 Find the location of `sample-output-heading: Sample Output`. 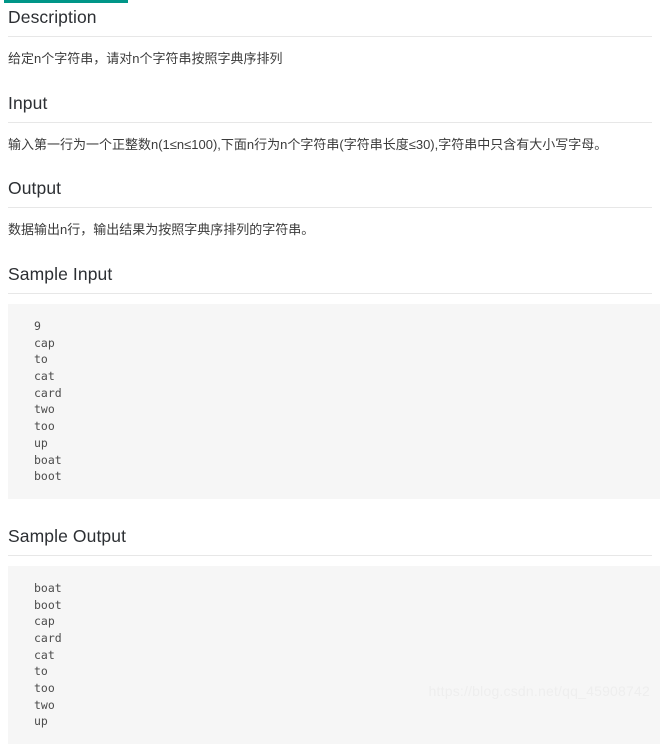

sample-output-heading: Sample Output is located at coordinates (67, 535).